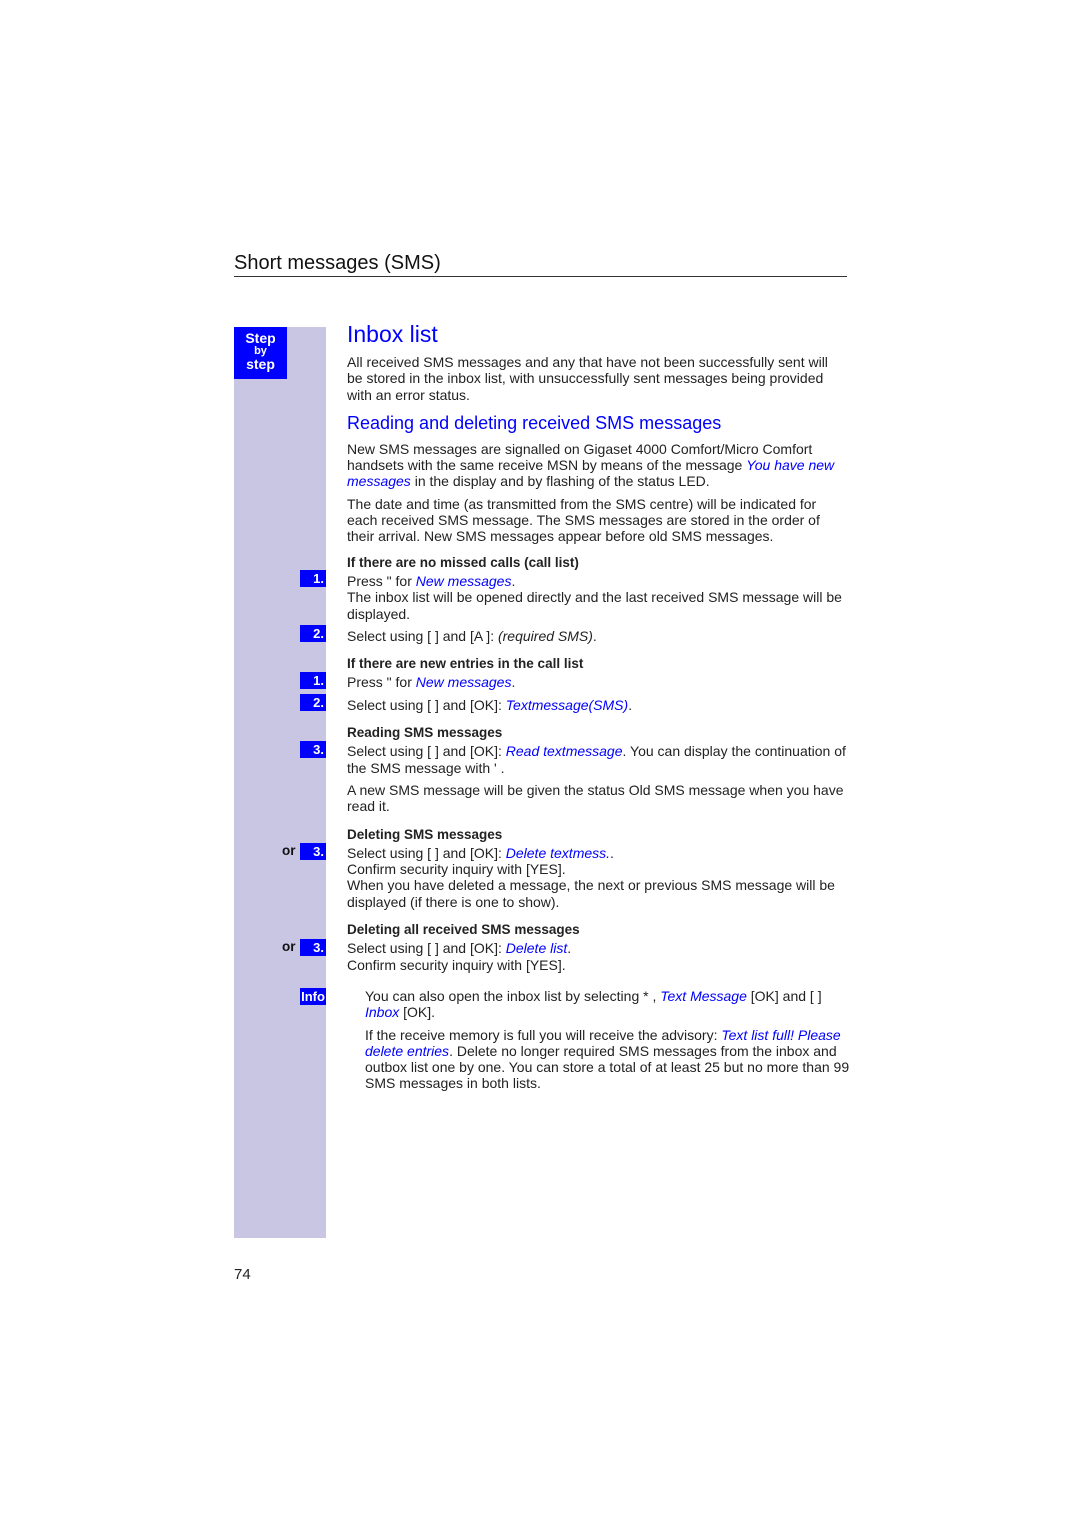 This screenshot has width=1080, height=1528. I want to click on heading-deleting: Deleting SMS messages, so click(425, 834).